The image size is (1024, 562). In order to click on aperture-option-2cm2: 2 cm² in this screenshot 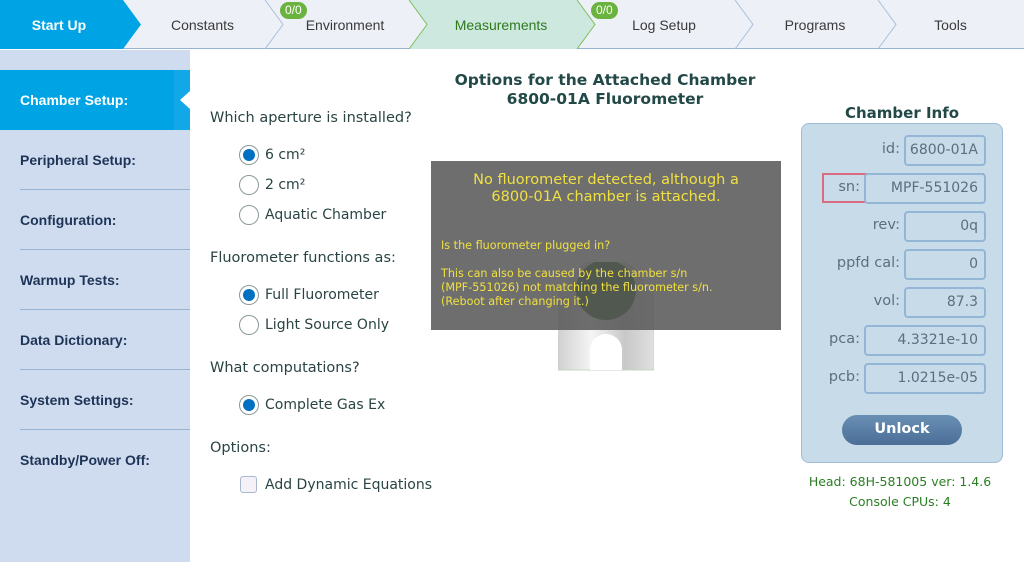, I will do `click(272, 185)`.